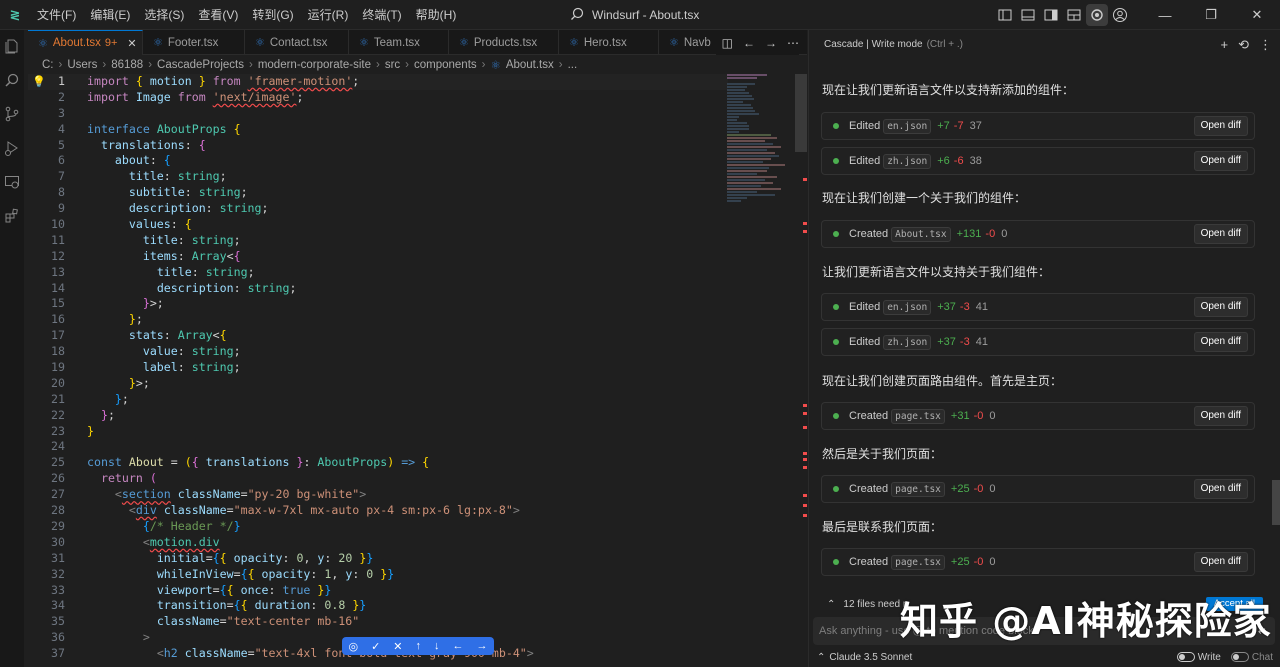 This screenshot has height=667, width=1280. Describe the element at coordinates (761, 174) in the screenshot. I see `minimap` at that location.